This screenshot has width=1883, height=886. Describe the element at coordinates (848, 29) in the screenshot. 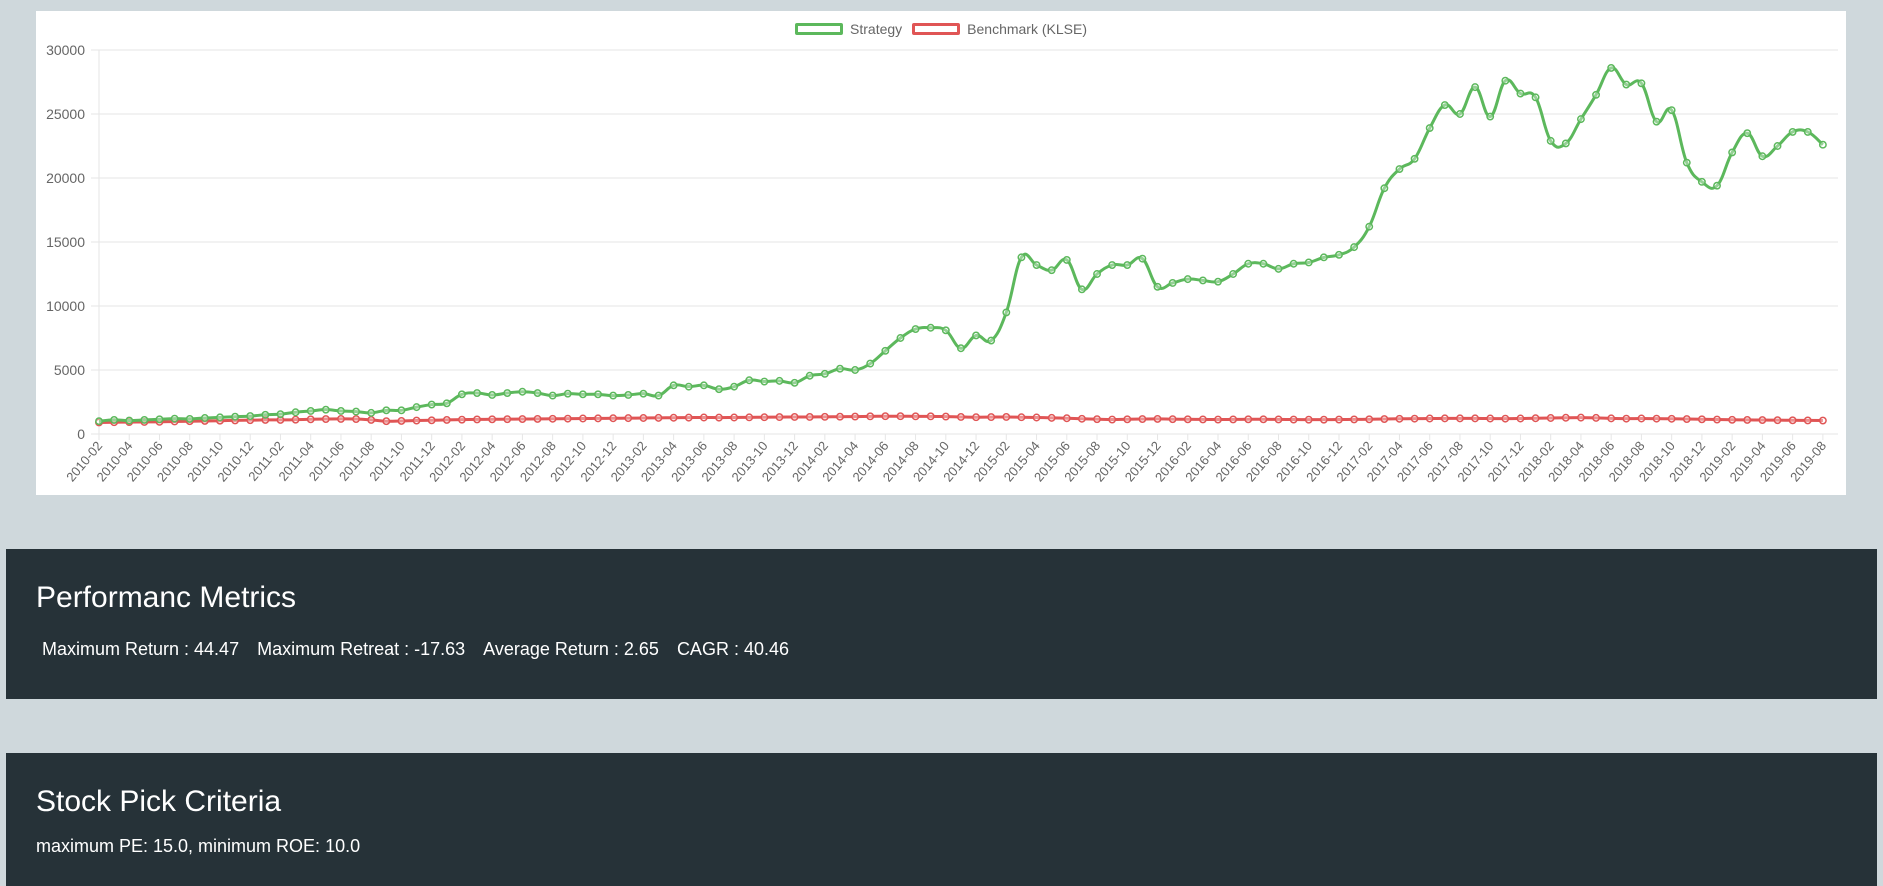

I see `legend-item-strategy: Strategy` at that location.